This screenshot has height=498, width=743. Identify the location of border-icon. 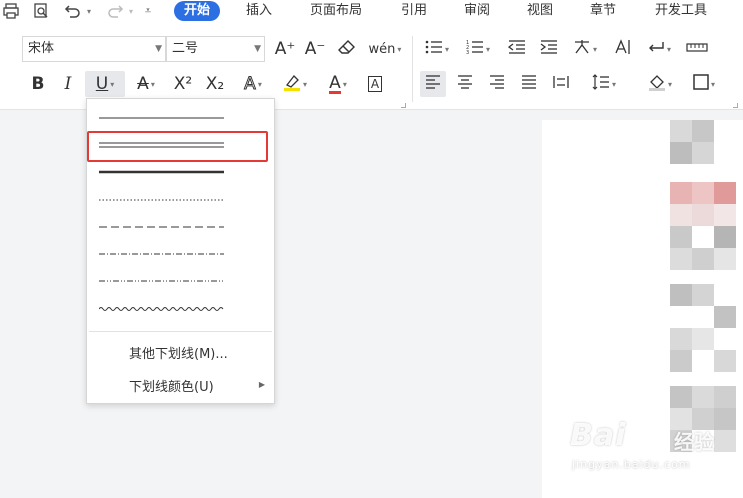
(701, 84).